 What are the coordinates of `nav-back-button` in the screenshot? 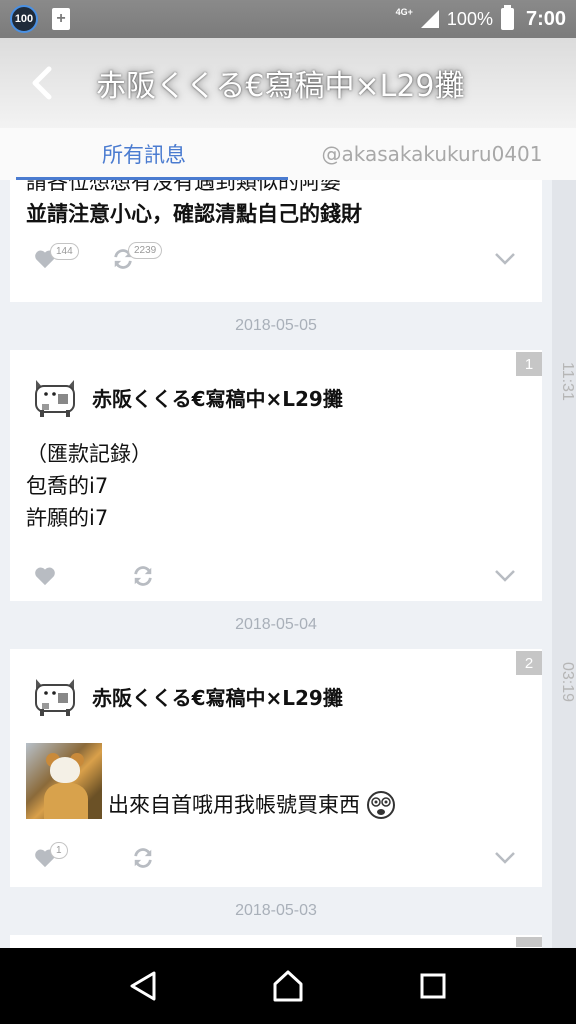 It's located at (143, 986).